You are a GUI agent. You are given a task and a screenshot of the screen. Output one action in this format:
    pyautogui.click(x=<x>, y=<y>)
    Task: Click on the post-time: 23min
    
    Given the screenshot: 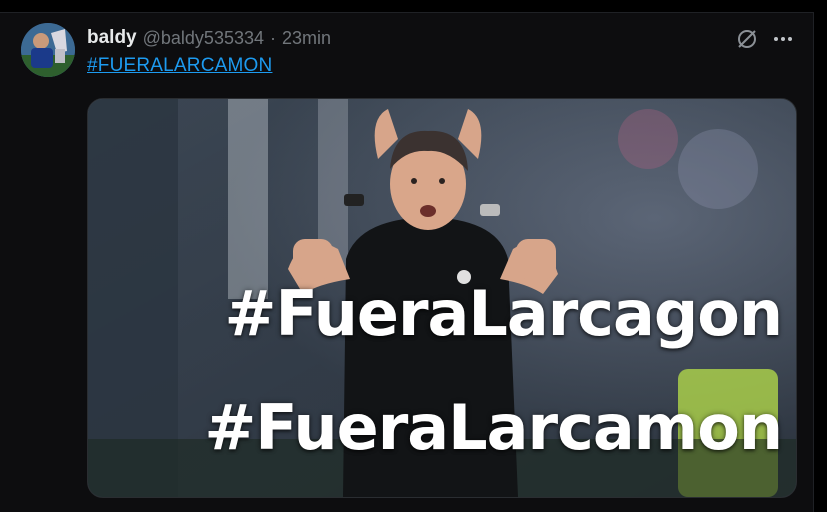 What is the action you would take?
    pyautogui.click(x=306, y=38)
    